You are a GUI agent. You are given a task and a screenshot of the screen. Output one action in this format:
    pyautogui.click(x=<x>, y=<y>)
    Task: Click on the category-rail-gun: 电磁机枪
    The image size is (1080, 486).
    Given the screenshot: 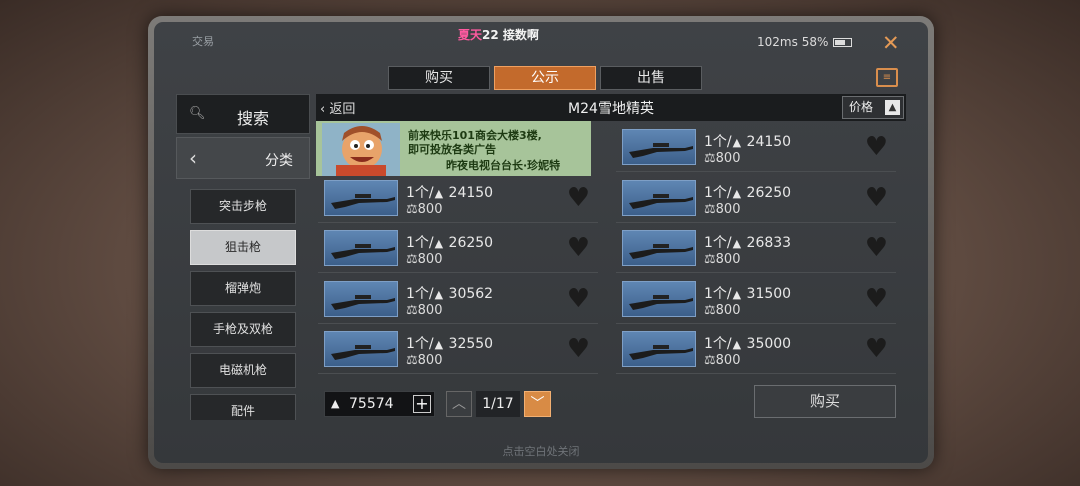 What is the action you would take?
    pyautogui.click(x=243, y=370)
    